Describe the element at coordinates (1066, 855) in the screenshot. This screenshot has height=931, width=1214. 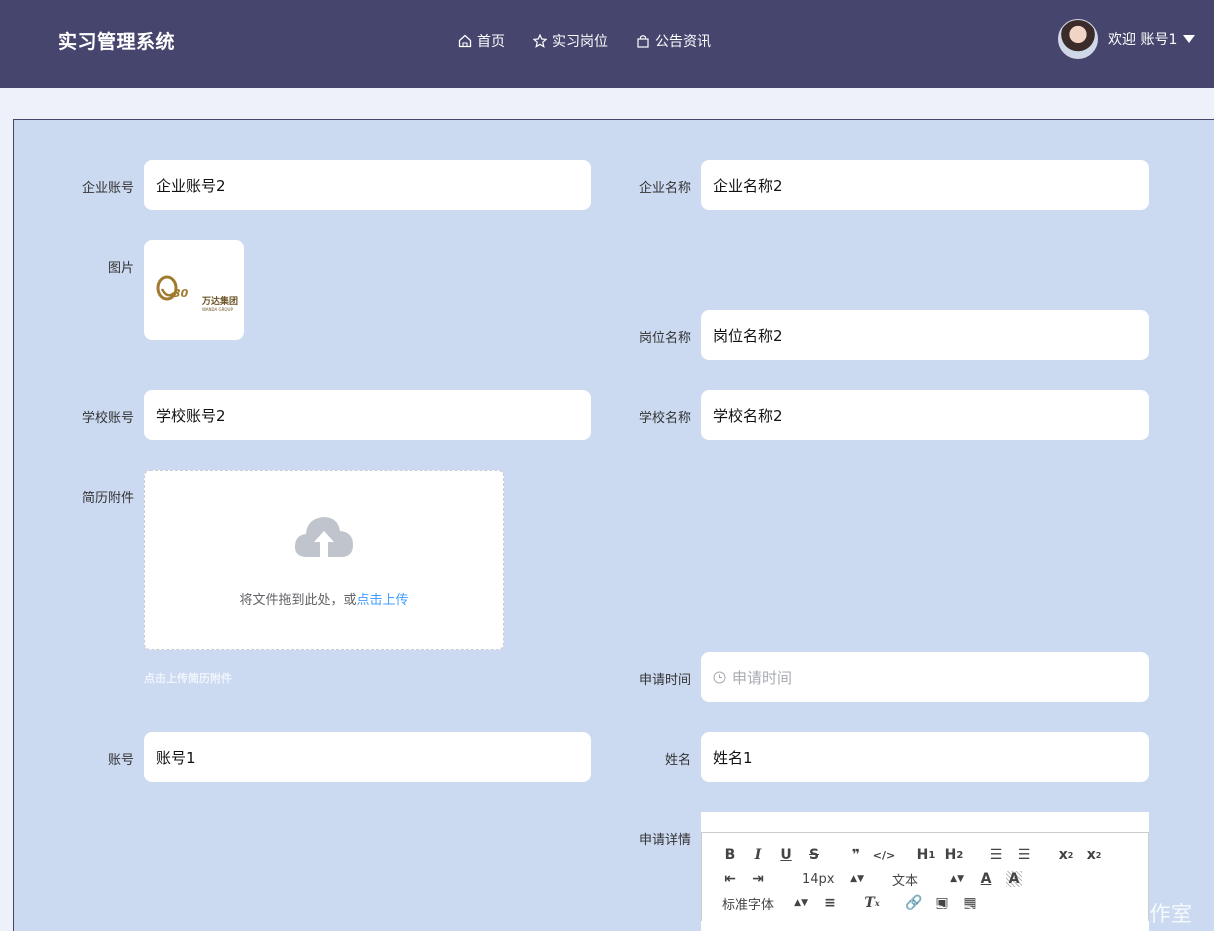
I see `subscript-button: x2` at that location.